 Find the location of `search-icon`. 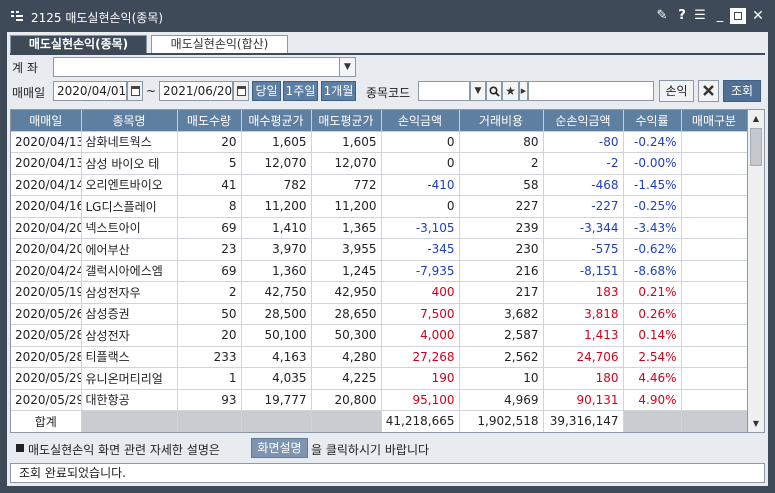

search-icon is located at coordinates (494, 91).